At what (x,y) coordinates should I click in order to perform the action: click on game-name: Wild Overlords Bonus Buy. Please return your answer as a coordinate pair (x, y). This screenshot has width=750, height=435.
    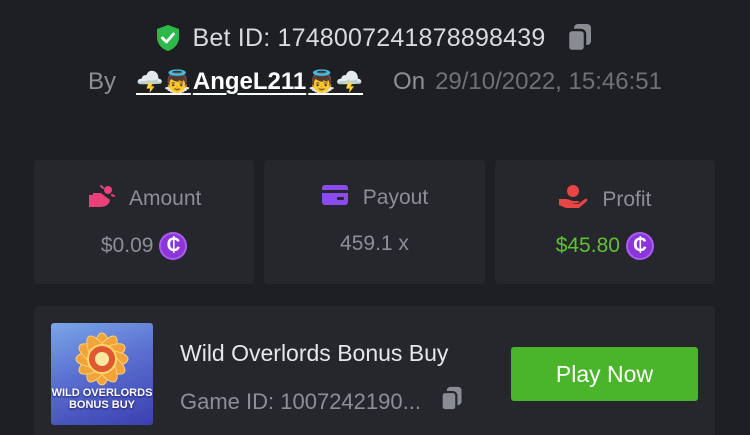
    Looking at the image, I should click on (314, 353).